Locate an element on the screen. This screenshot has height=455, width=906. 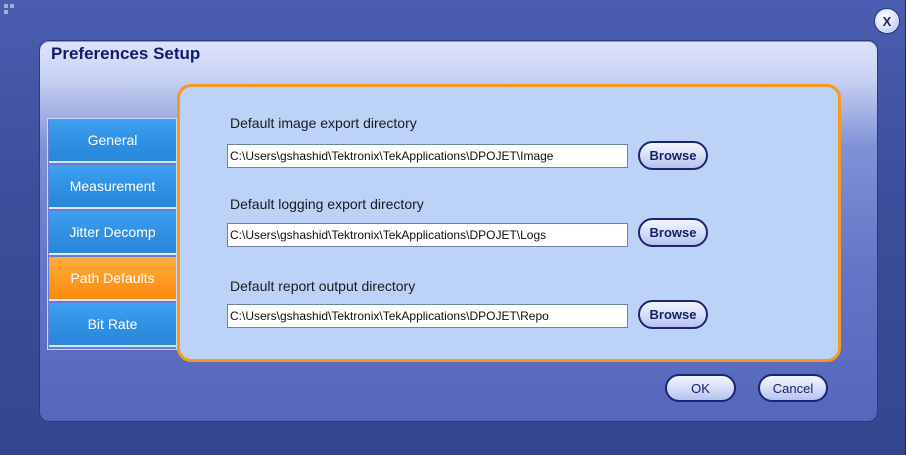
tab-bit-rate: Bit Rate is located at coordinates (112, 325).